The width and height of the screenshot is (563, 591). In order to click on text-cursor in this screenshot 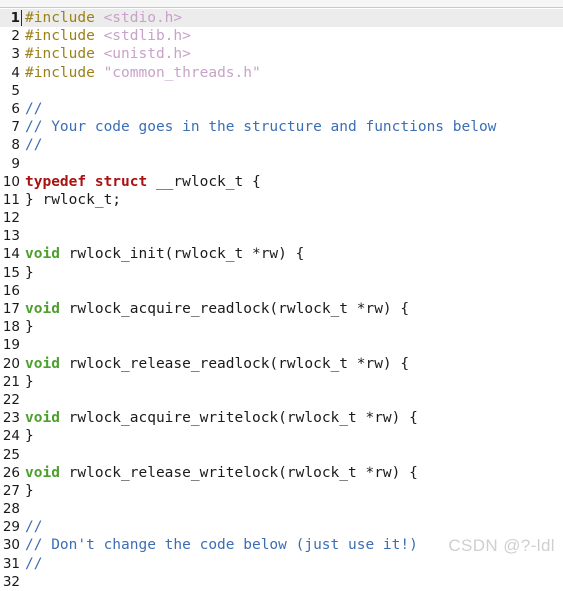, I will do `click(21, 18)`.